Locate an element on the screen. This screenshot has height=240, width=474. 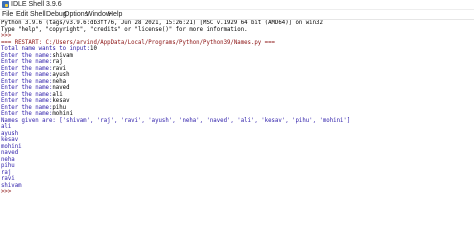
entry-value: shivam is located at coordinates (62, 55).